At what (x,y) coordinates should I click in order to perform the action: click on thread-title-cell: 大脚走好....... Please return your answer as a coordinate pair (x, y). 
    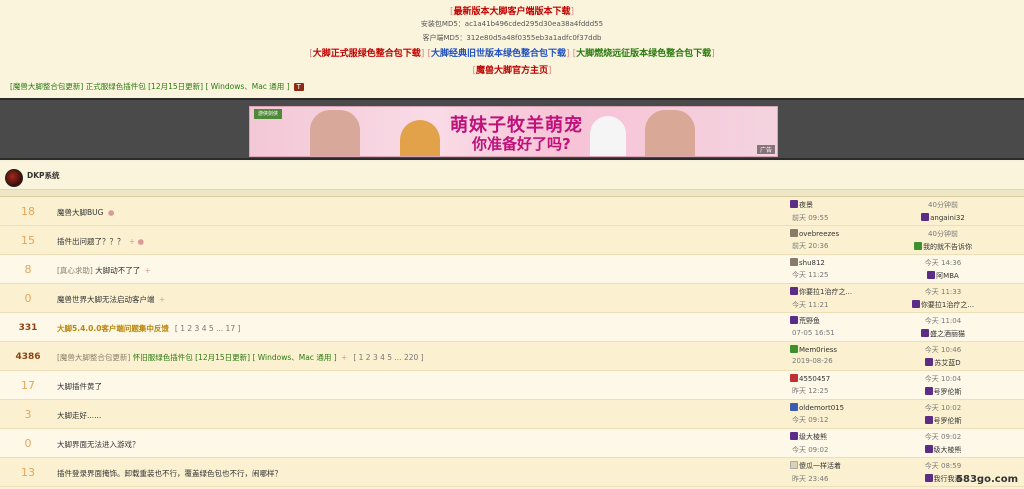
    Looking at the image, I should click on (79, 415).